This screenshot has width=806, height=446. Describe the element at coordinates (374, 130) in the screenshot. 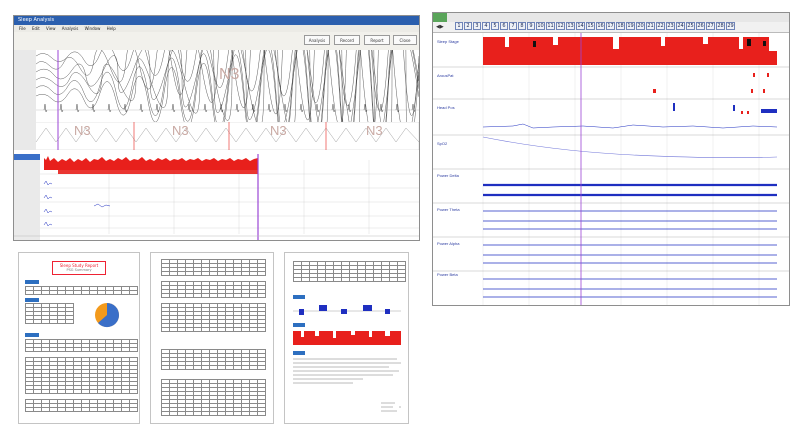

I see `stage-label-4: N3` at that location.